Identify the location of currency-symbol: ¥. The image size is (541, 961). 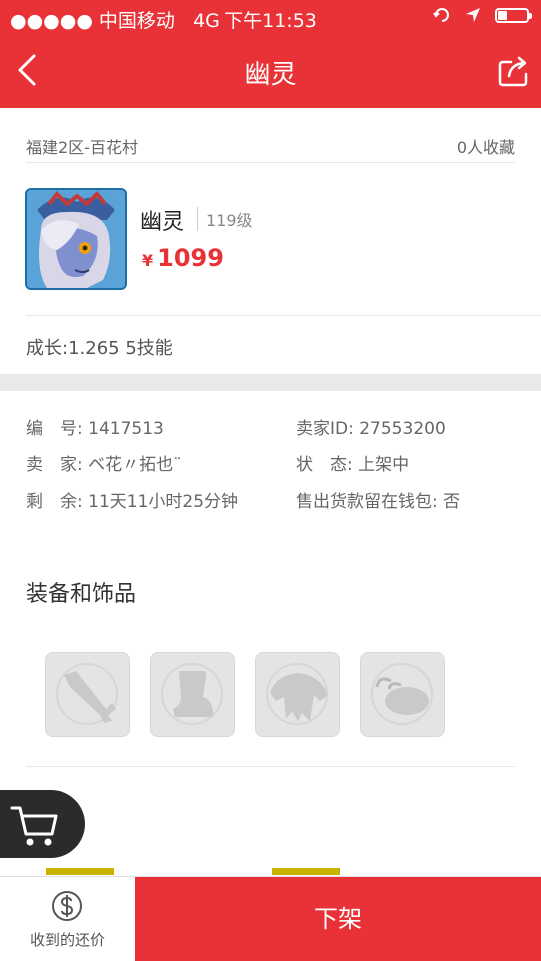
(148, 260).